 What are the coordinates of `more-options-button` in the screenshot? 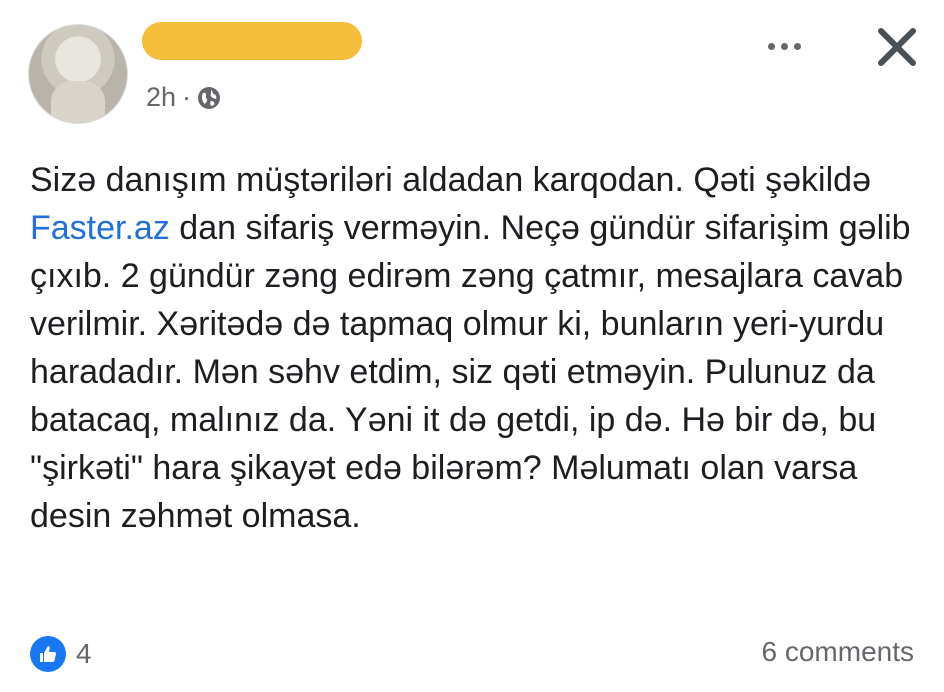 It's located at (784, 46).